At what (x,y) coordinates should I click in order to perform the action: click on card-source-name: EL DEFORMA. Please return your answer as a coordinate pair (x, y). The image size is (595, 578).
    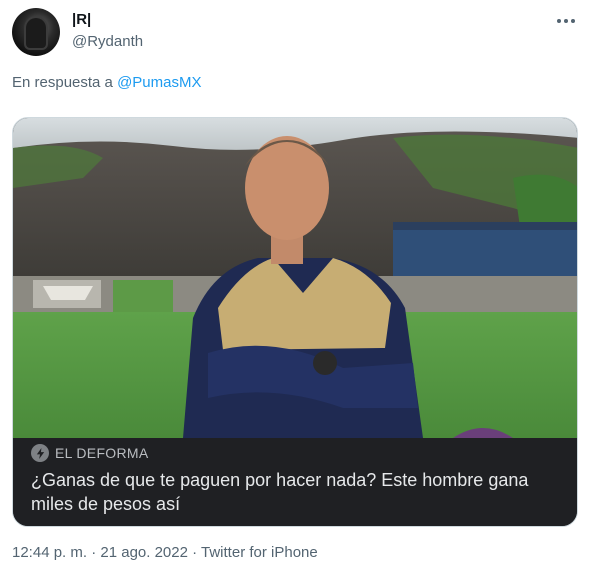
    Looking at the image, I should click on (102, 453).